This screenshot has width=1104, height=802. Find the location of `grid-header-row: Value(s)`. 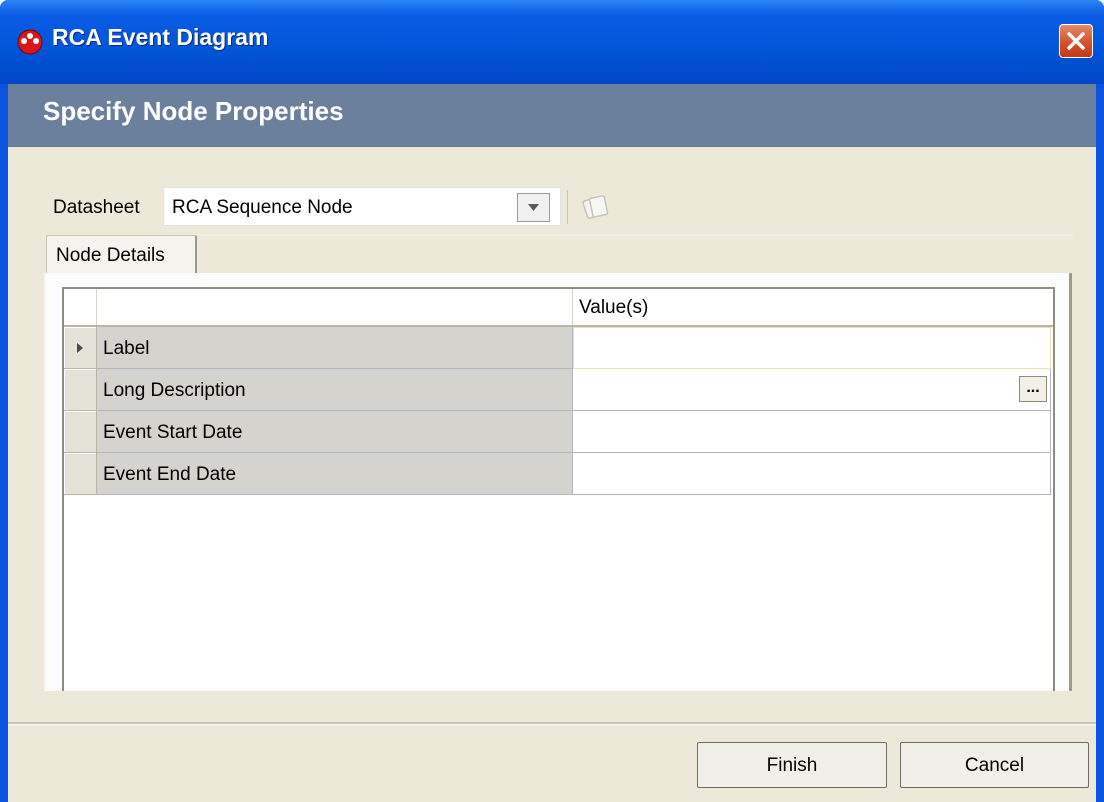

grid-header-row: Value(s) is located at coordinates (558, 308).